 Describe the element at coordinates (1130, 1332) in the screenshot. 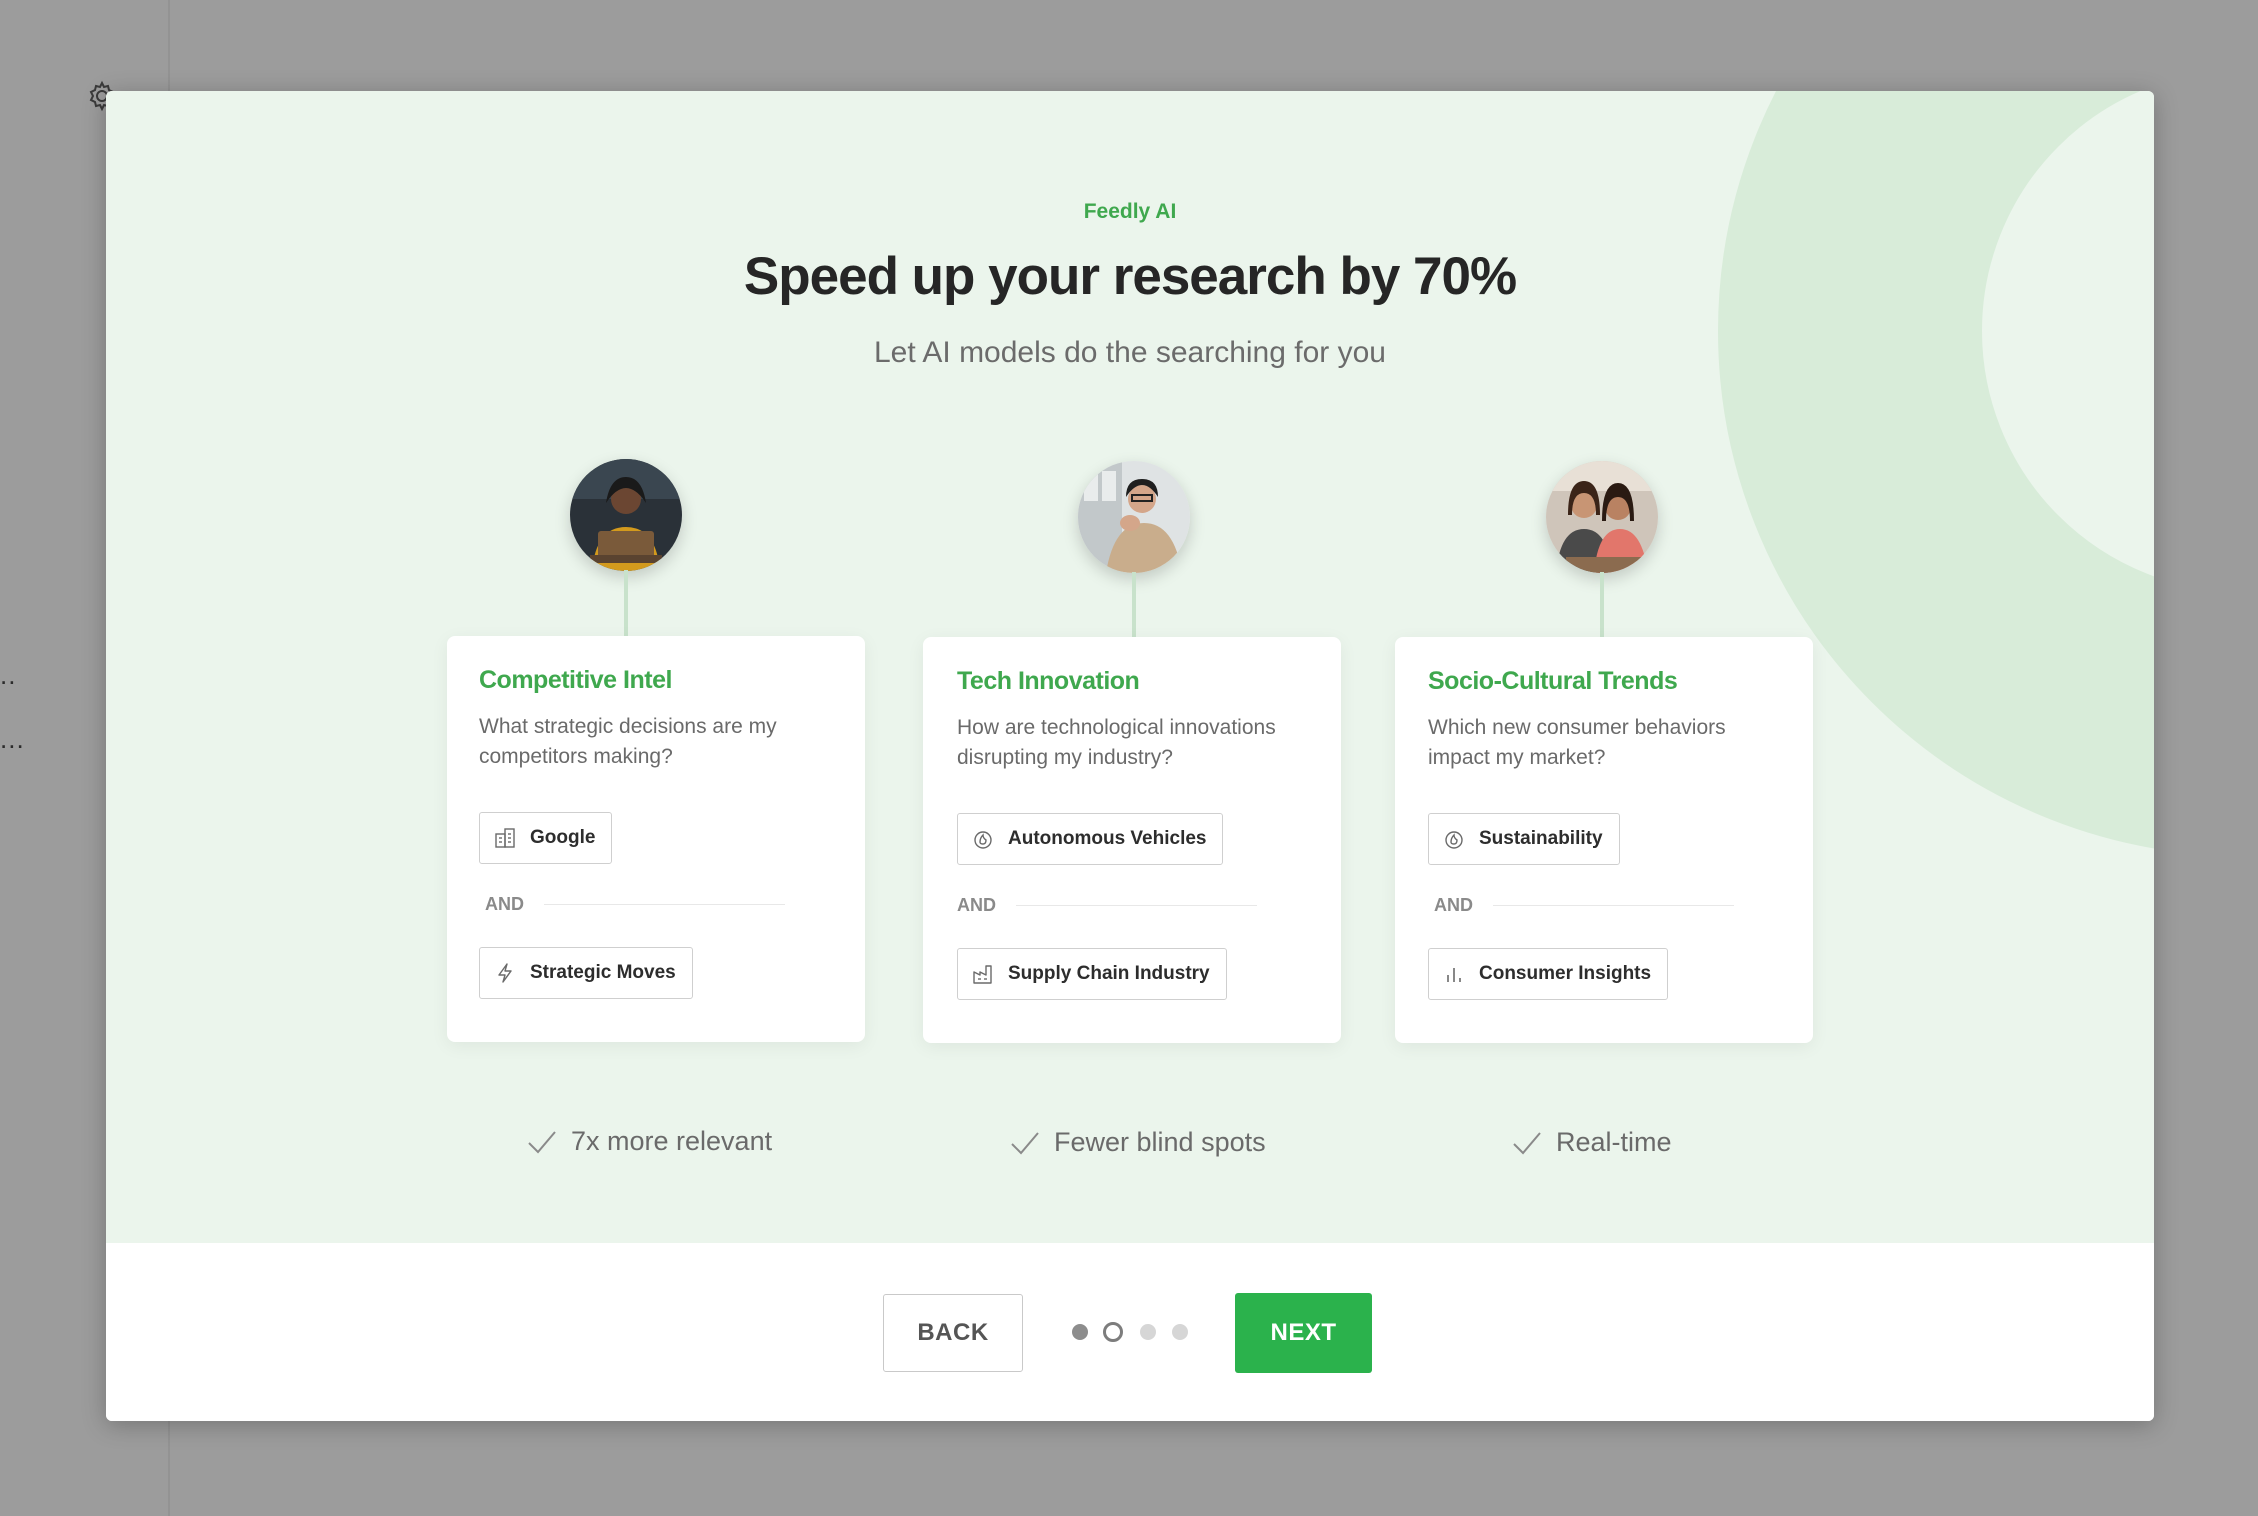

I see `modal-footer` at that location.